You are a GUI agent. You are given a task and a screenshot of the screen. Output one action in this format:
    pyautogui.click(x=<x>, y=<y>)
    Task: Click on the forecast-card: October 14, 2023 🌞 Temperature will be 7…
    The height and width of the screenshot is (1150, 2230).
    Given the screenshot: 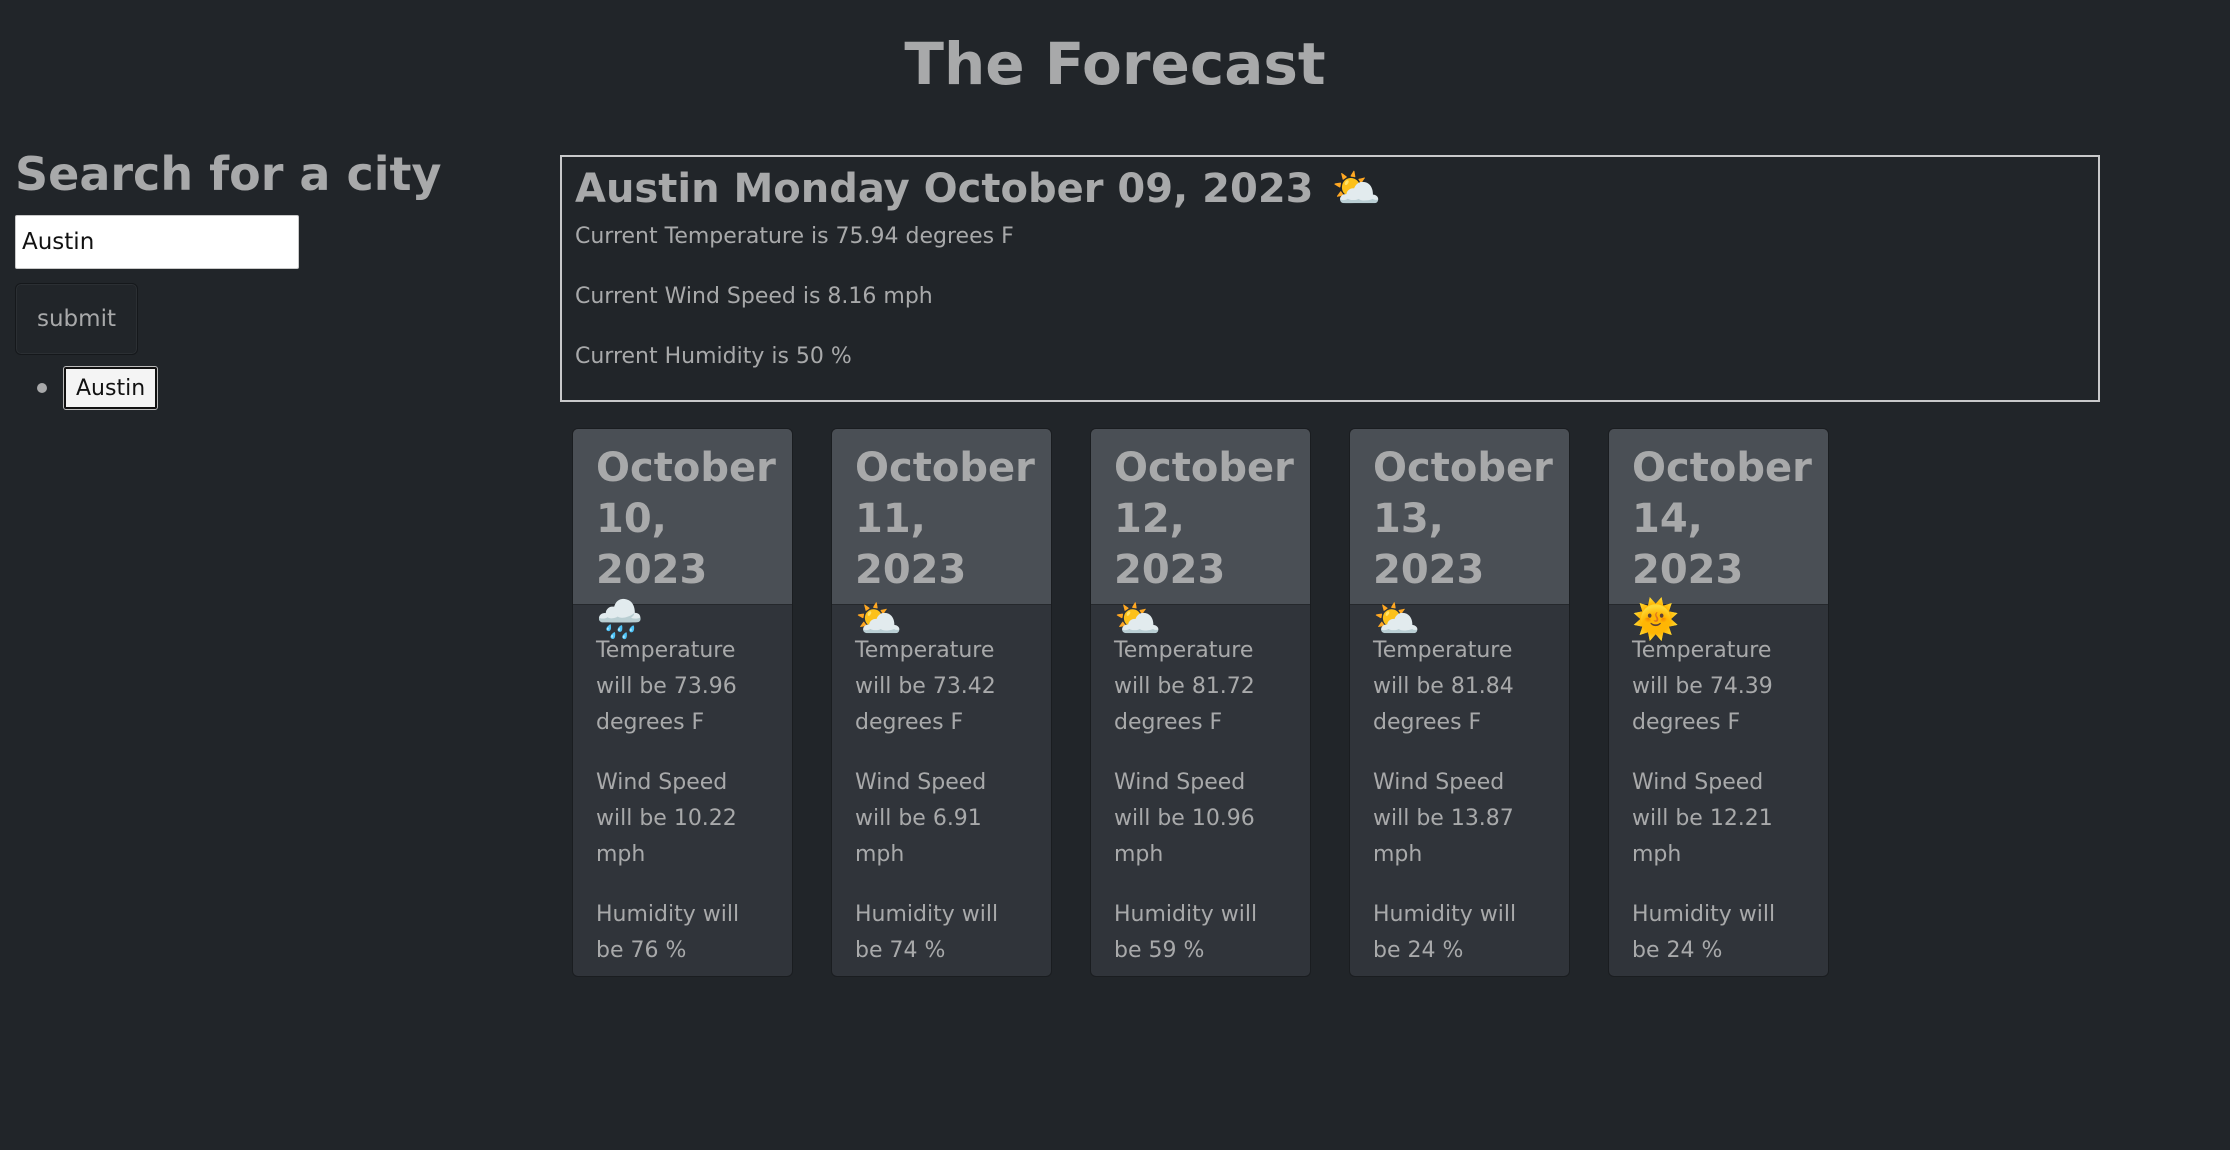 What is the action you would take?
    pyautogui.click(x=1718, y=702)
    